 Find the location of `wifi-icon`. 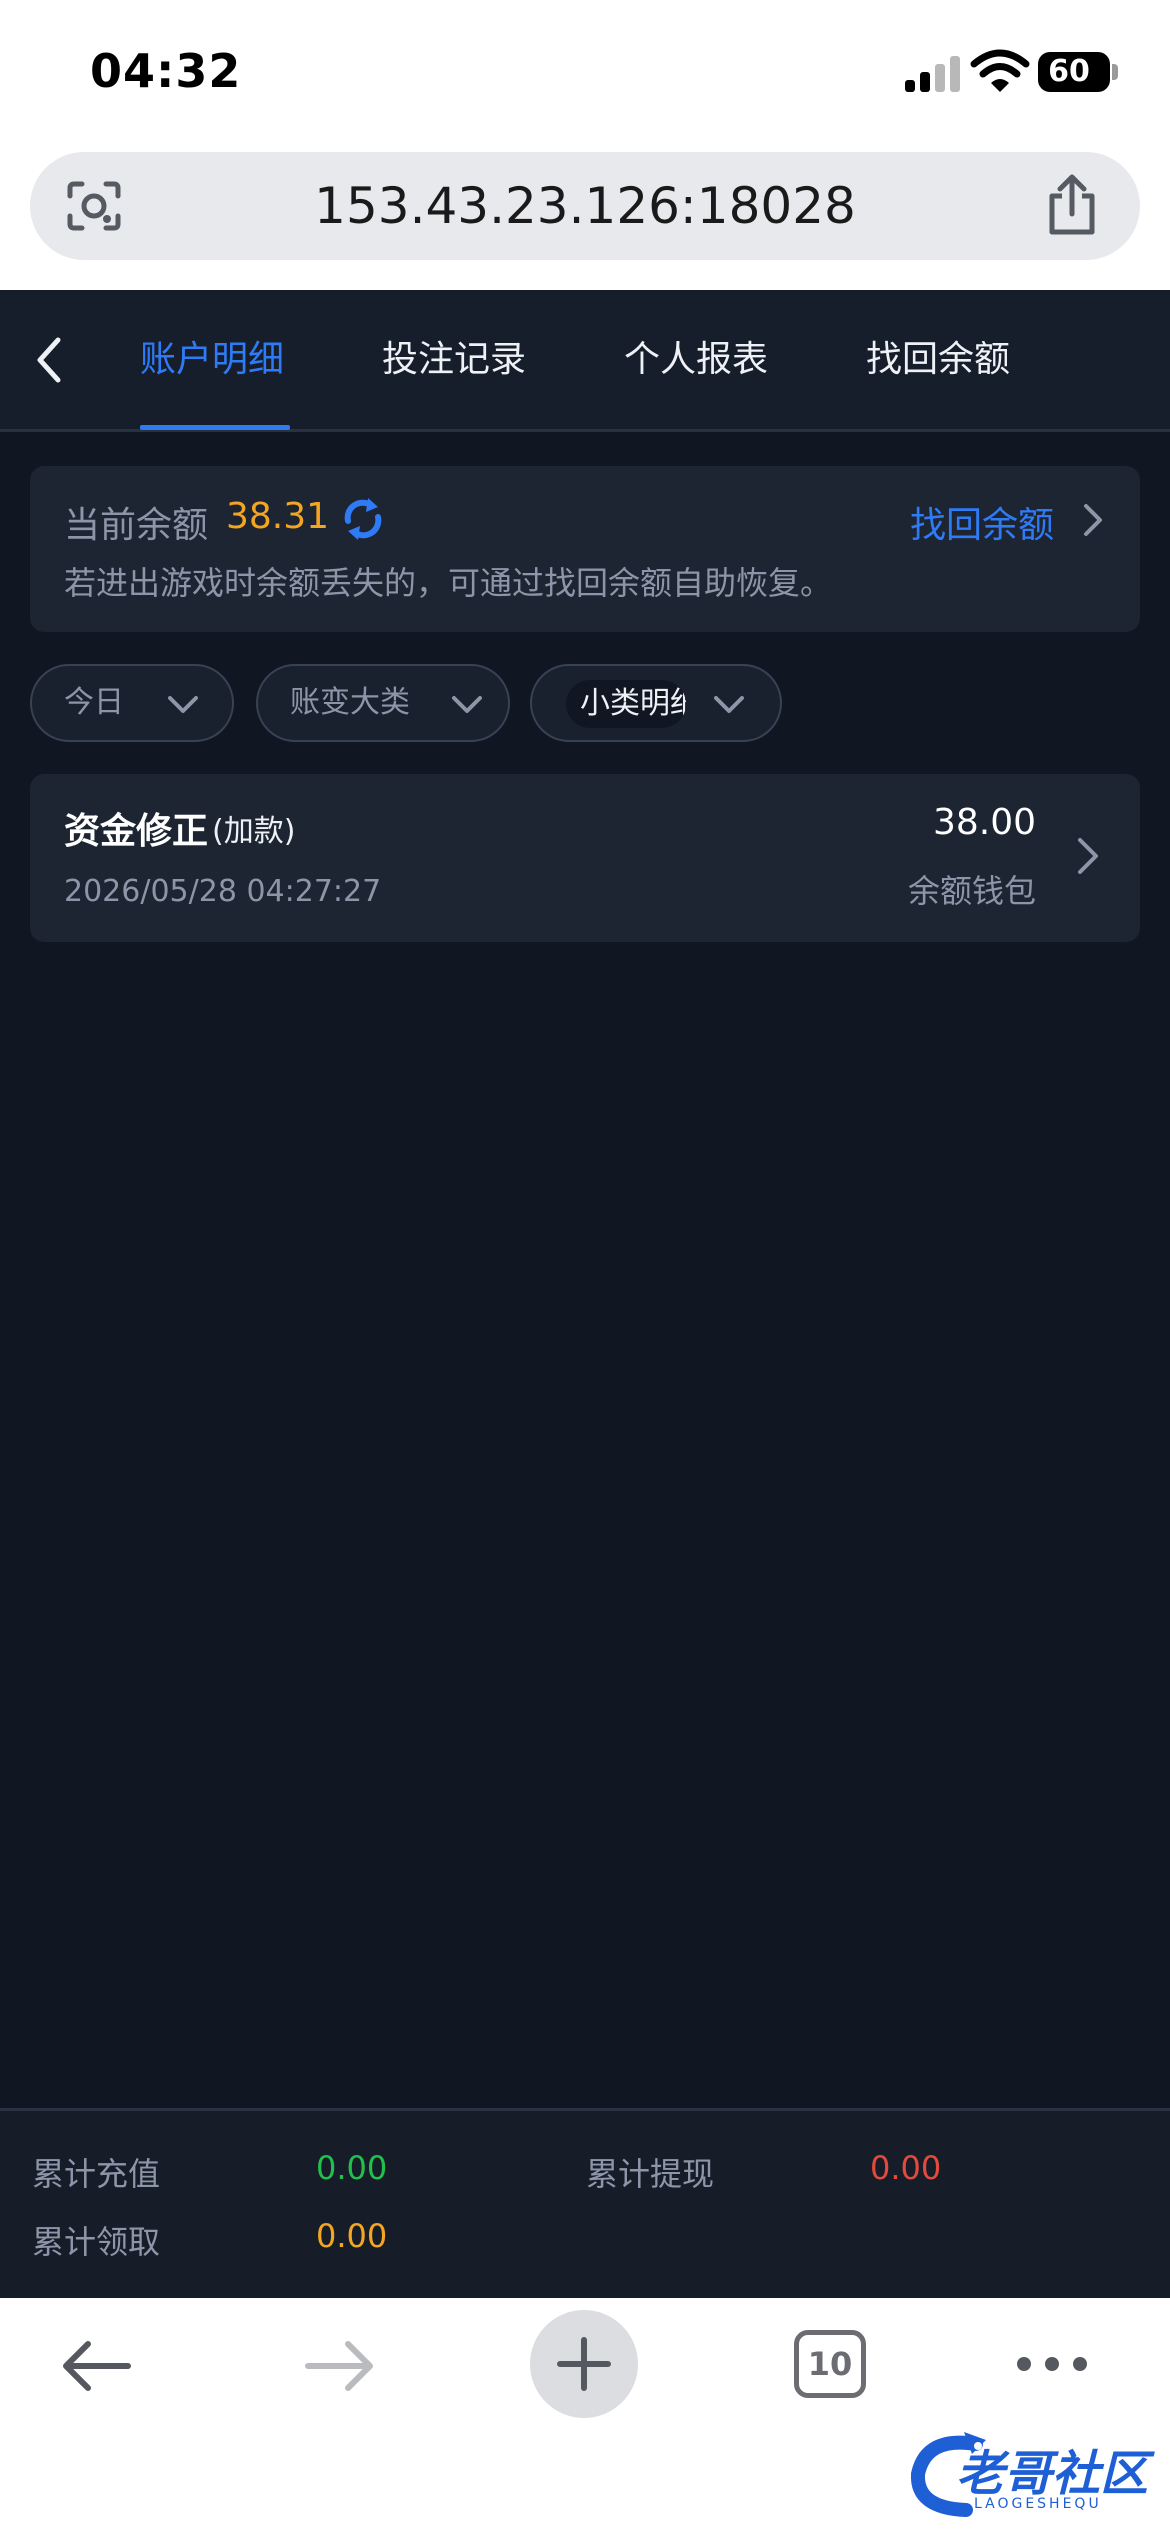

wifi-icon is located at coordinates (1000, 70).